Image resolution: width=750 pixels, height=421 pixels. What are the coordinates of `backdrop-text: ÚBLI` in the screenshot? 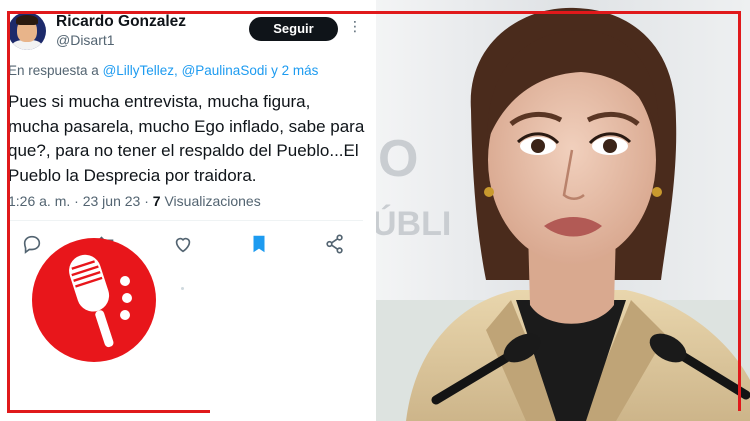 It's located at (413, 224).